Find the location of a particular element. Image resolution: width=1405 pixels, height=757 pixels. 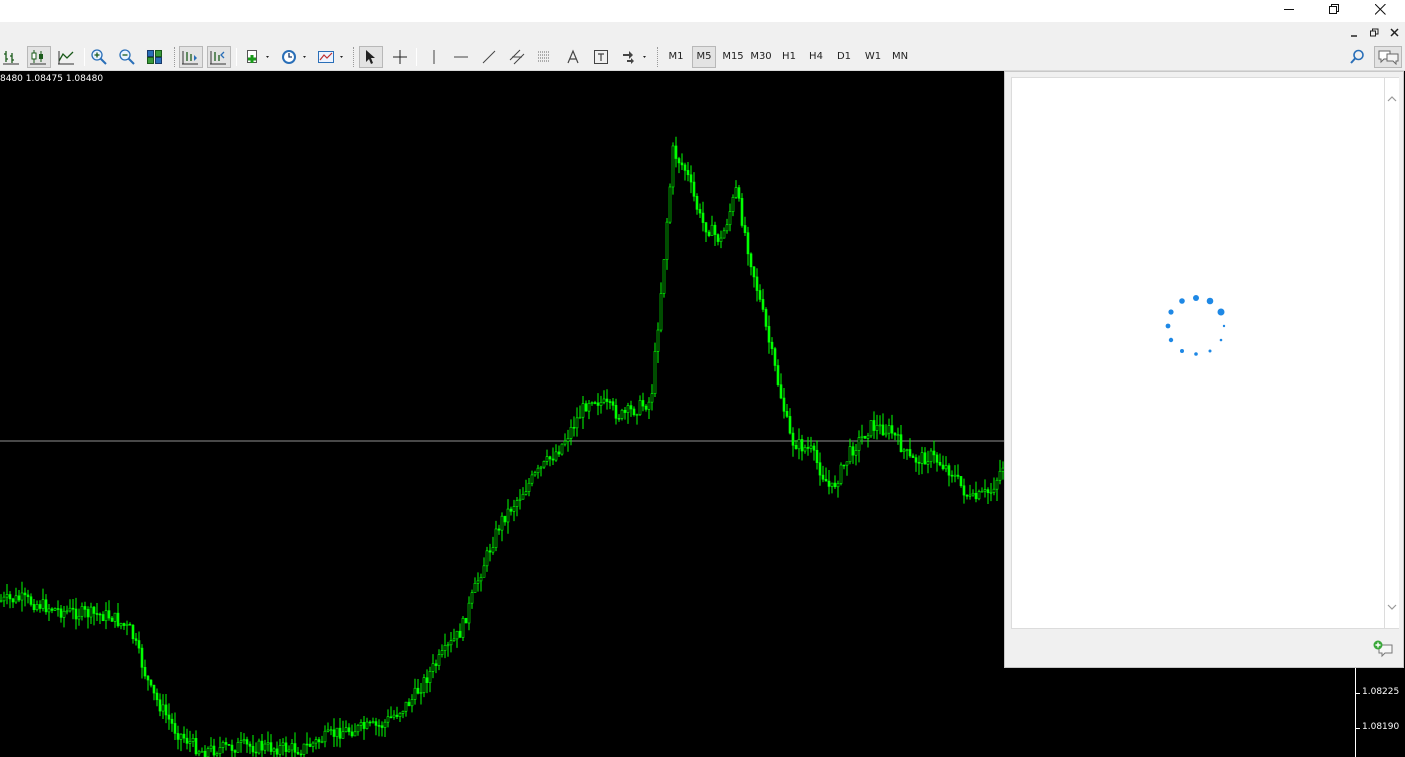

mdi-close-button is located at coordinates (1395, 33).